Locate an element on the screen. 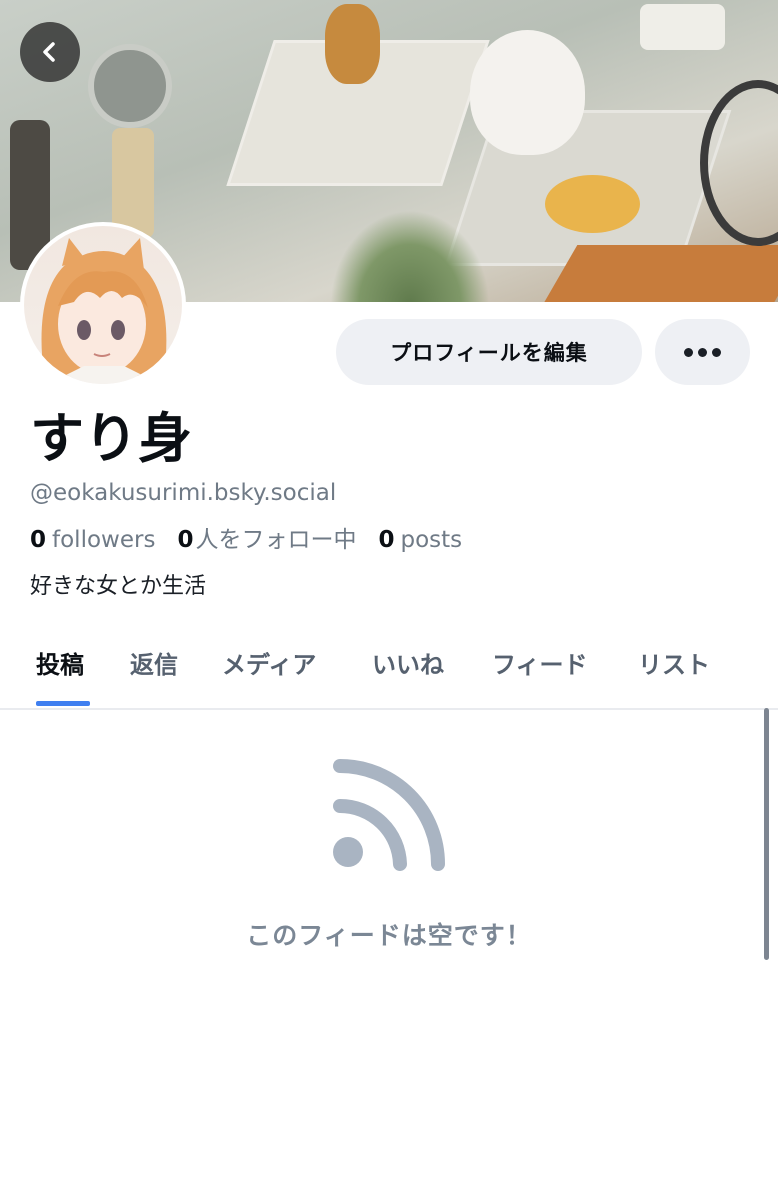  edit-profile-button: プロフィールを編集 is located at coordinates (489, 352).